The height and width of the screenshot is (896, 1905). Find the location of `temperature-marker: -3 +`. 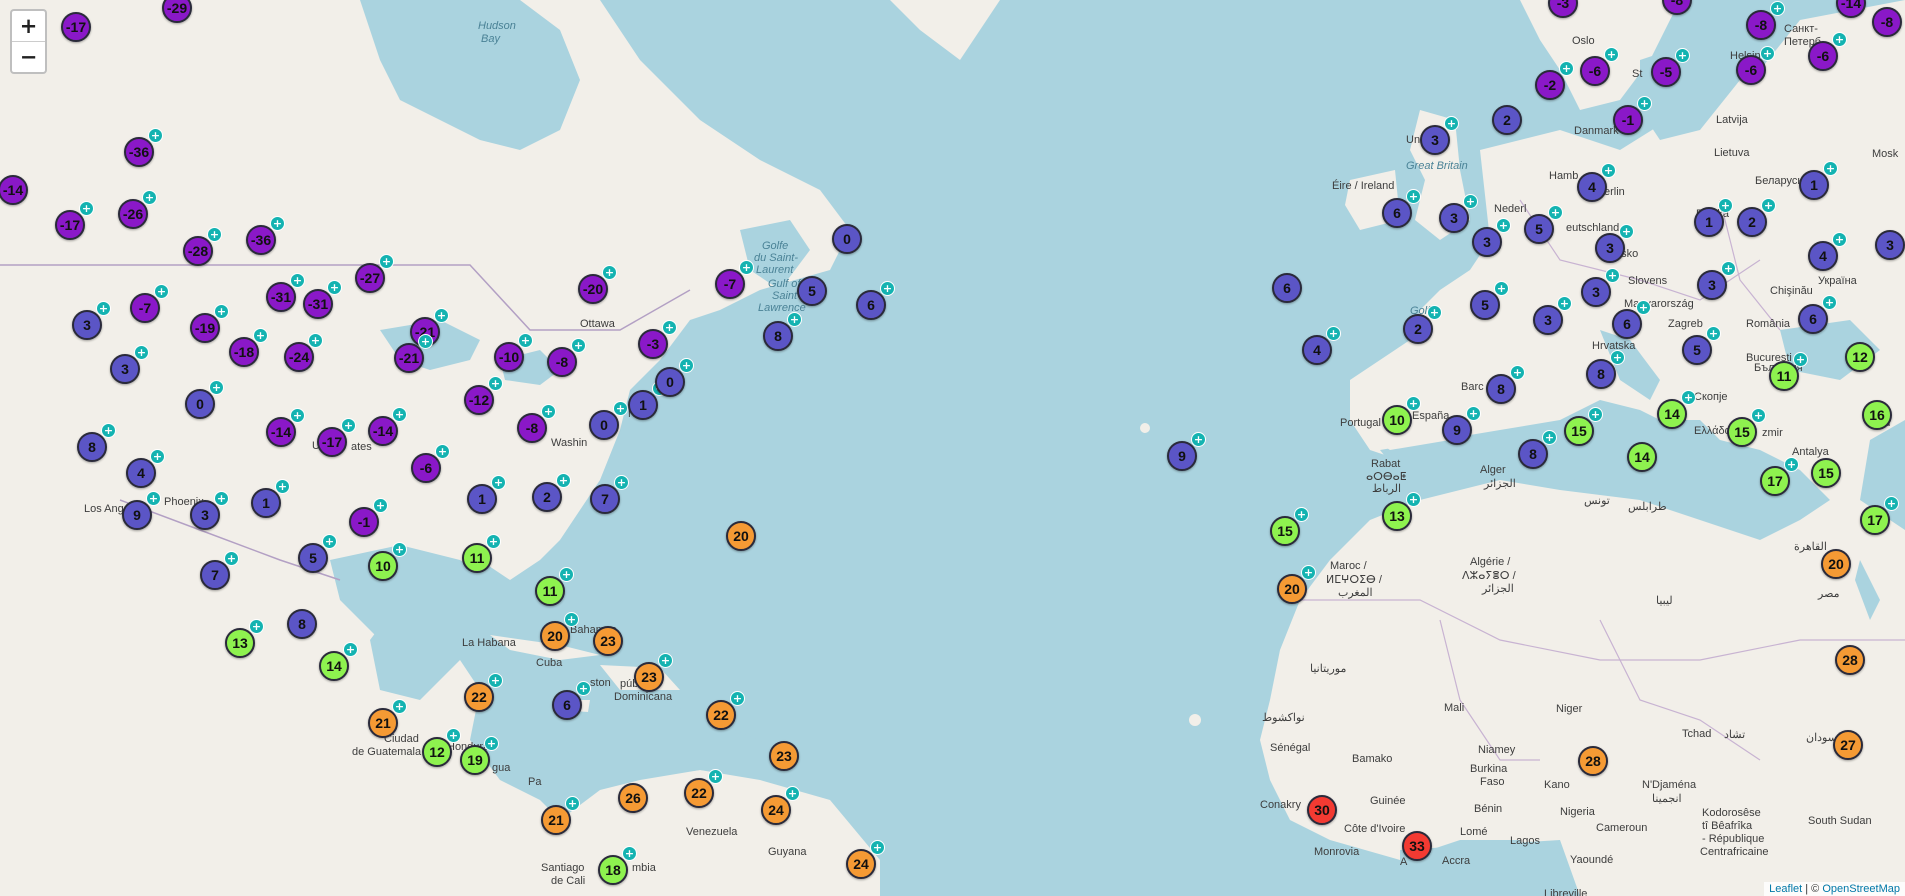

temperature-marker: -3 + is located at coordinates (657, 339).